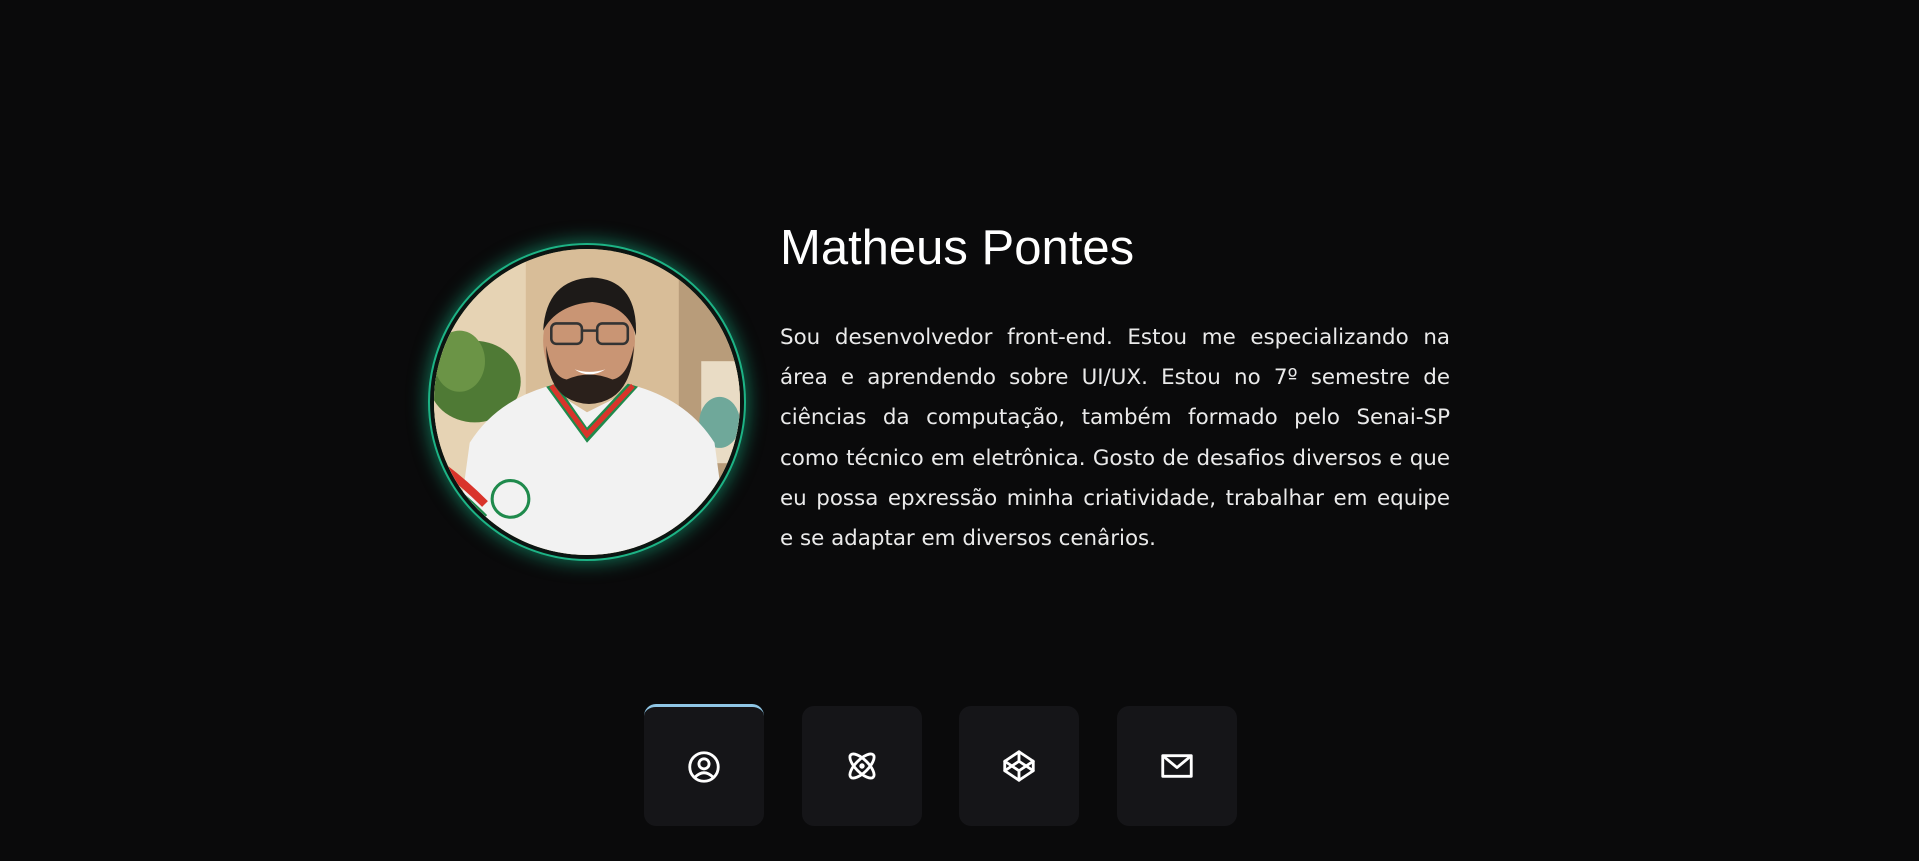 The height and width of the screenshot is (861, 1919). I want to click on profile-name: Matheus Pontes, so click(957, 248).